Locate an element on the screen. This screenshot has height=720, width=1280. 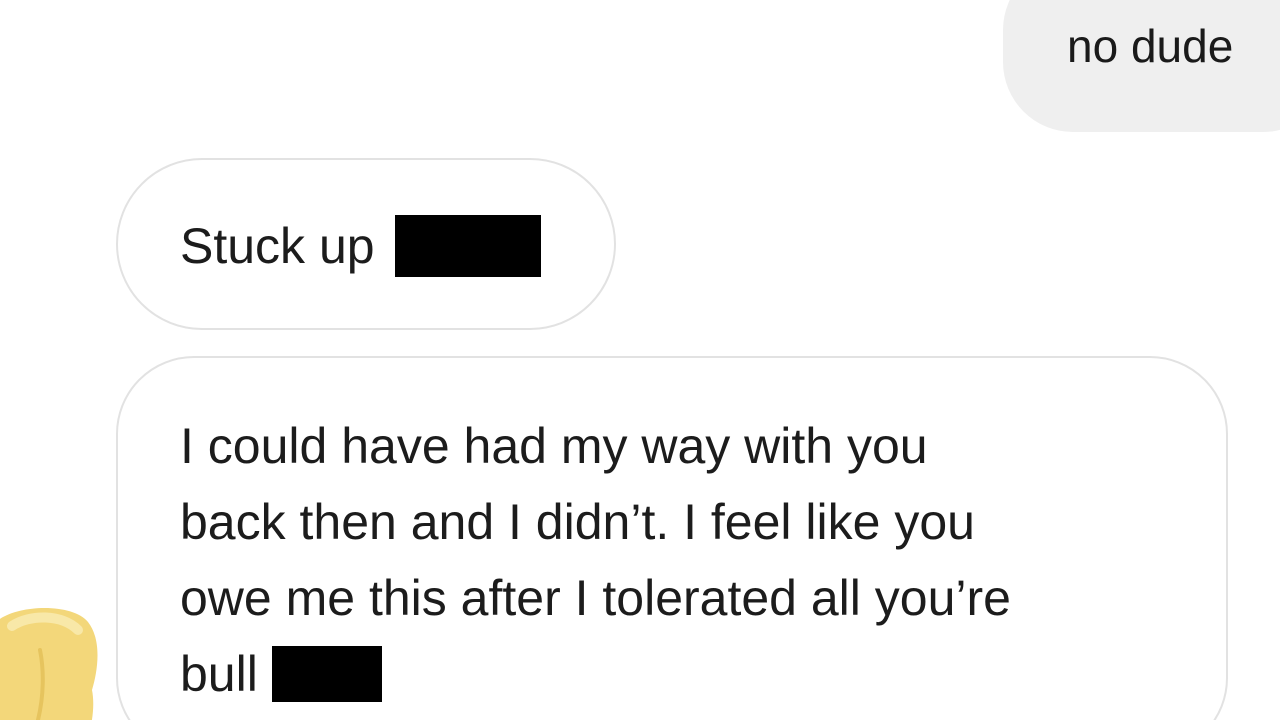
message-line: Stuck up is located at coordinates (360, 246).